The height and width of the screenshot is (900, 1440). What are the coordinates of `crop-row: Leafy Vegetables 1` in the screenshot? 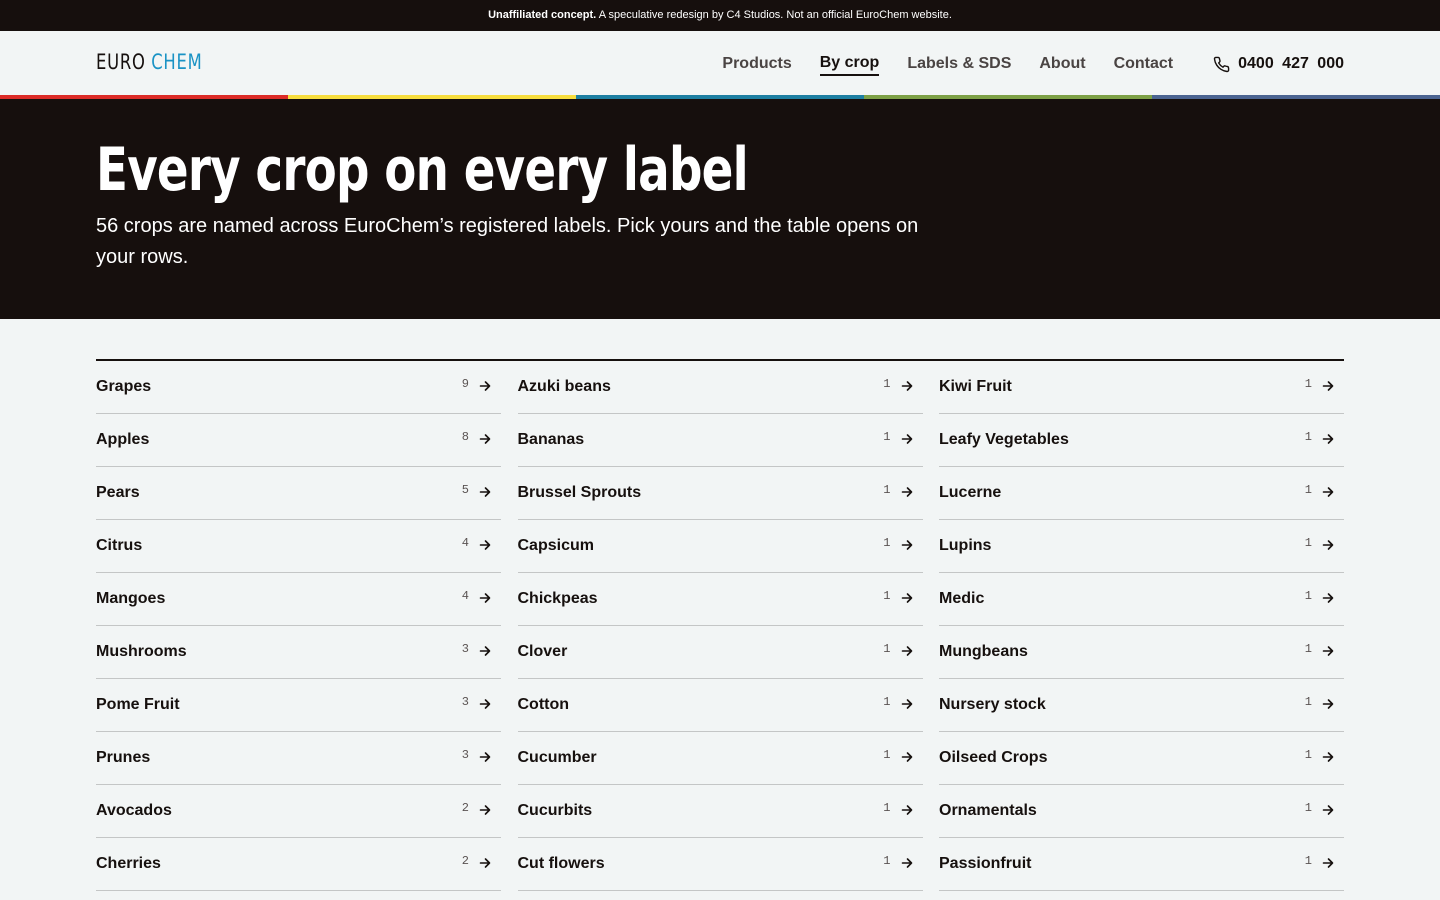 It's located at (1141, 440).